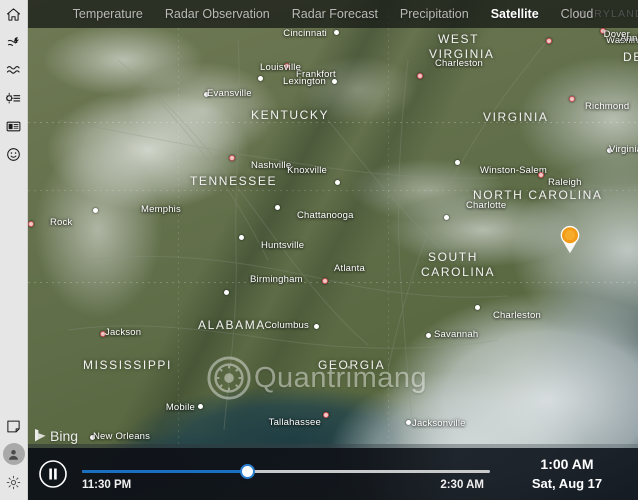 This screenshot has width=638, height=500. Describe the element at coordinates (567, 483) in the screenshot. I see `current-date-label: Sat, Aug 17` at that location.